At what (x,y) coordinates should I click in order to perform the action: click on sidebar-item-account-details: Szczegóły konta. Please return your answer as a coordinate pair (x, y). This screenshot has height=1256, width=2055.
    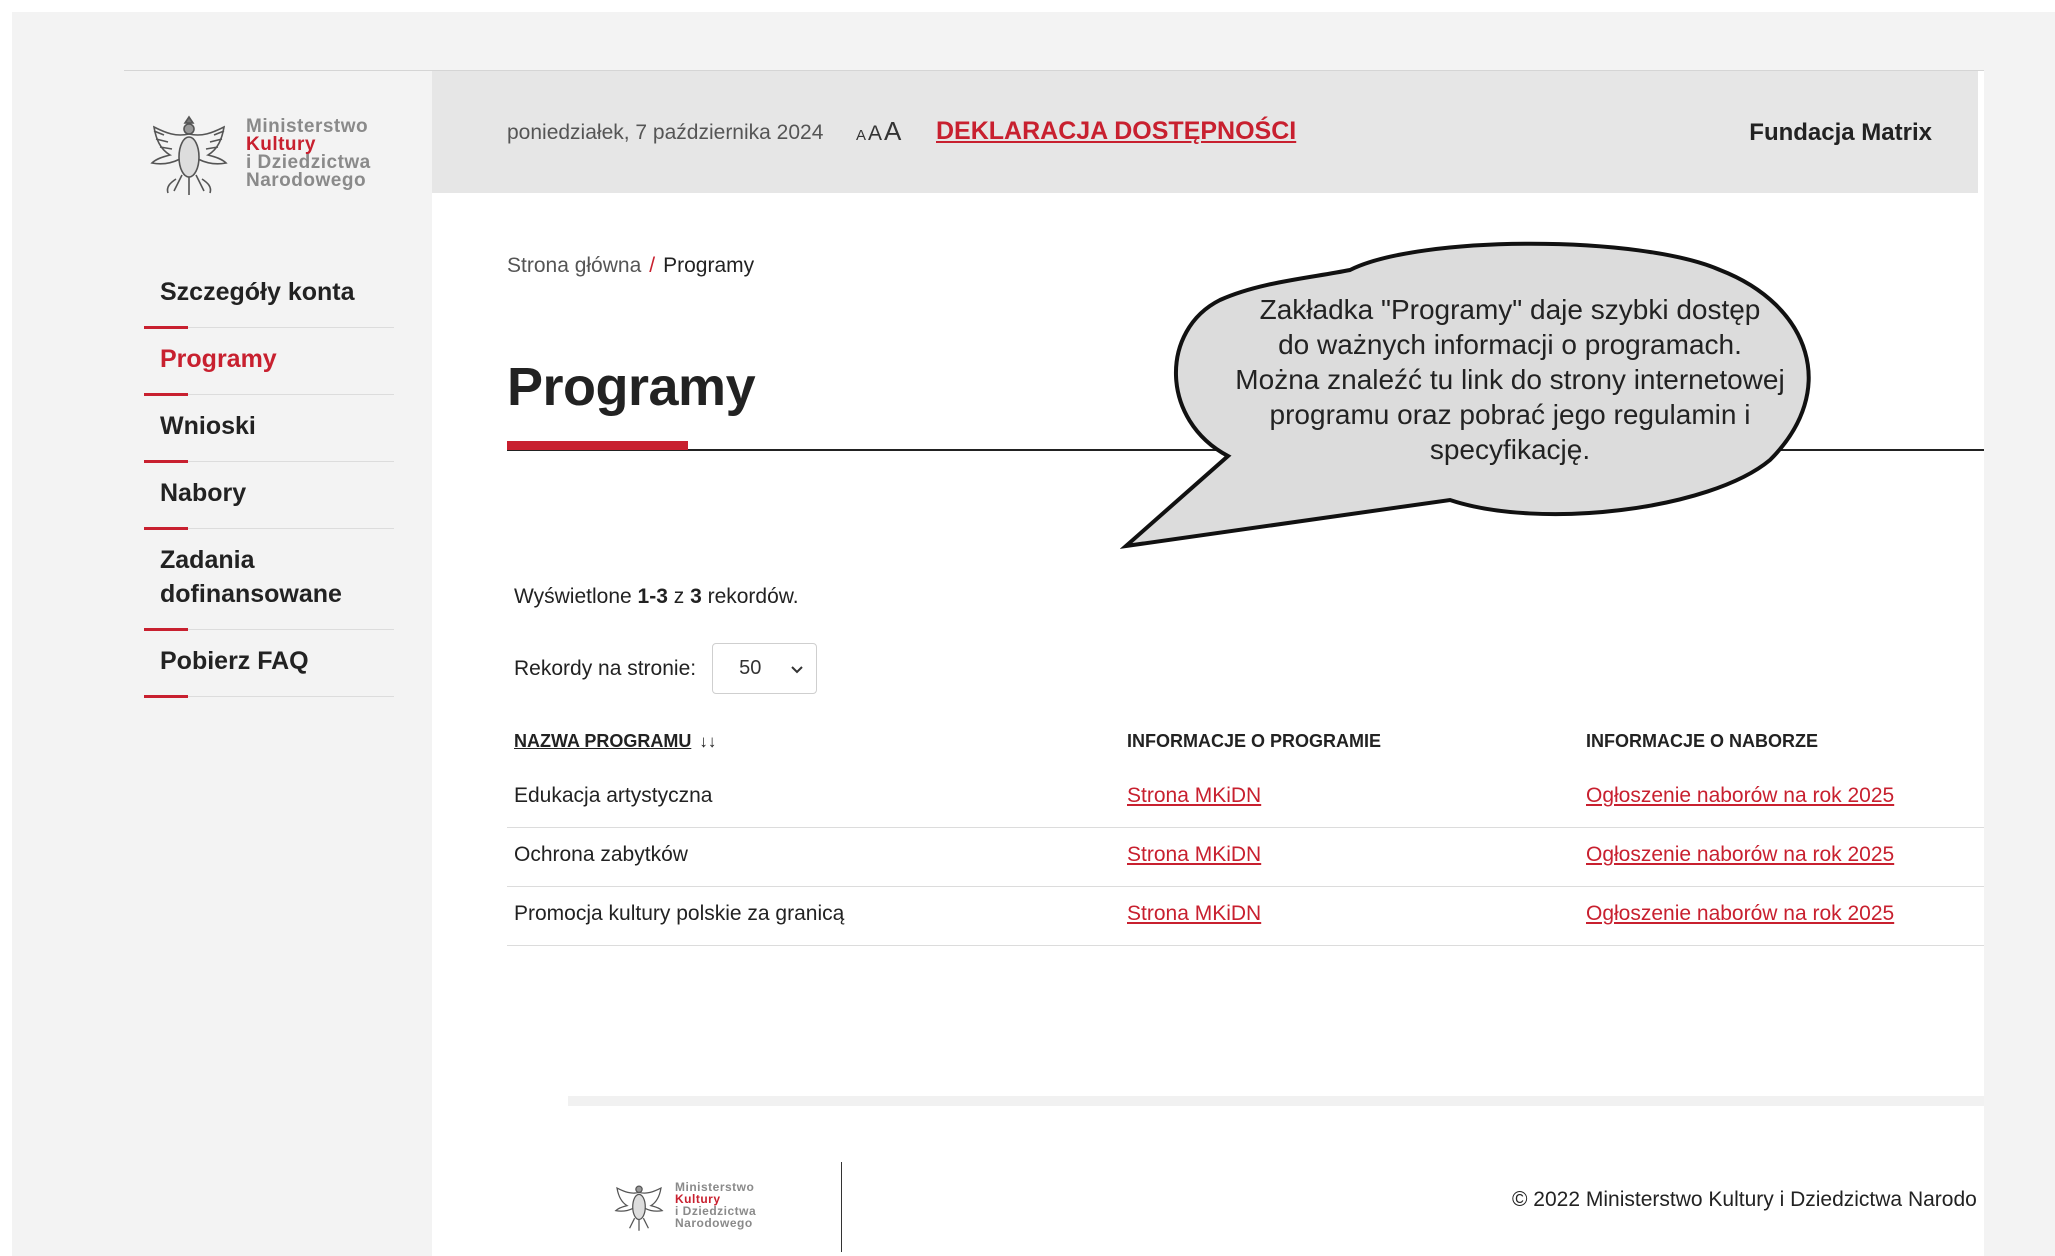
    Looking at the image, I should click on (269, 295).